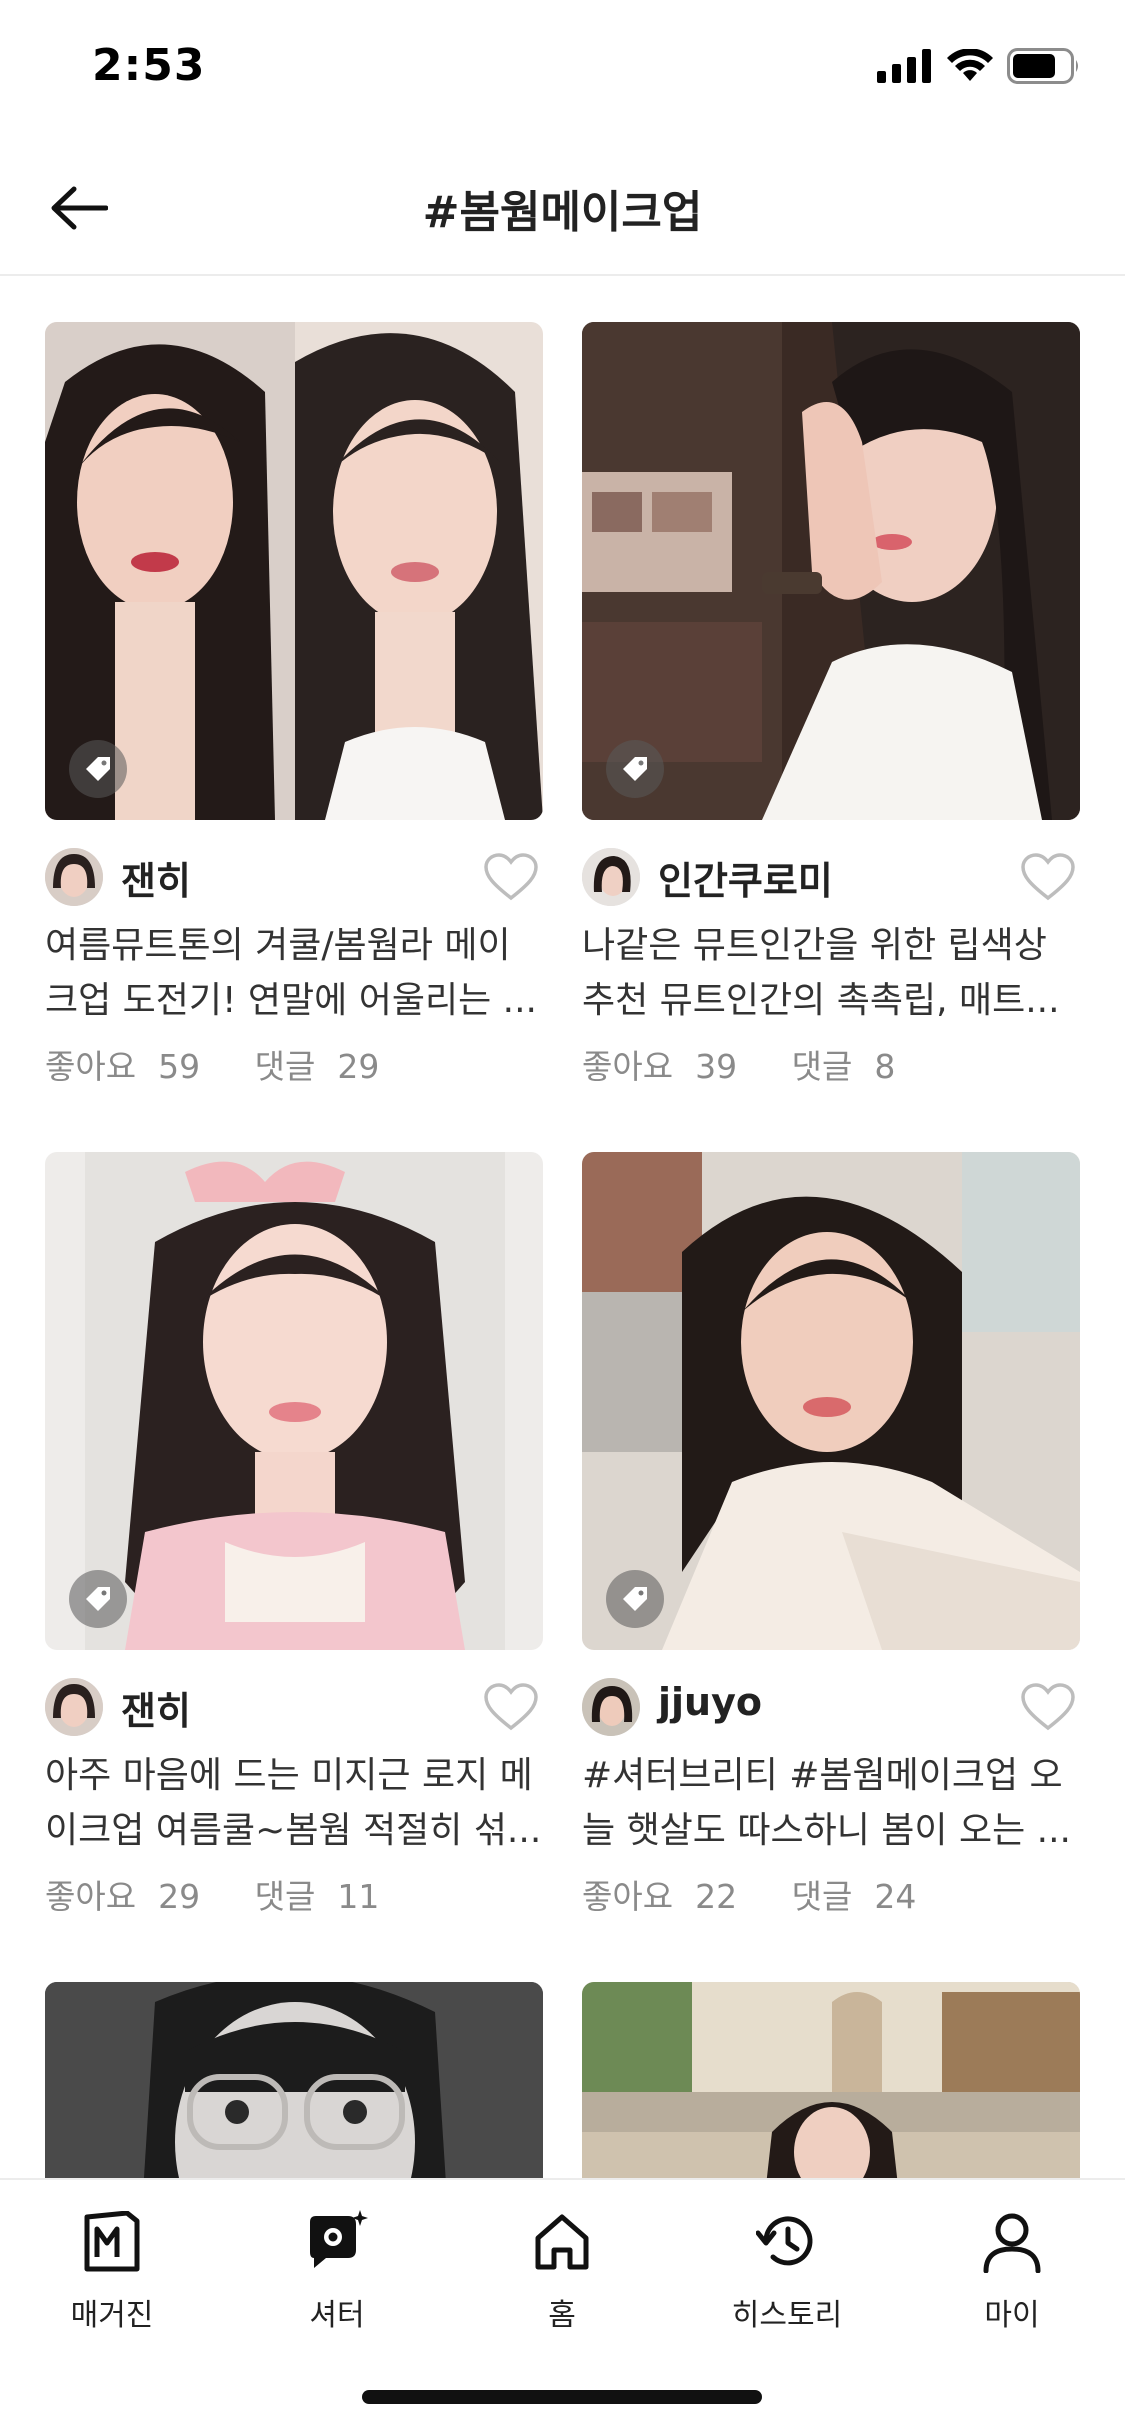  Describe the element at coordinates (904, 66) in the screenshot. I see `signal-icon` at that location.